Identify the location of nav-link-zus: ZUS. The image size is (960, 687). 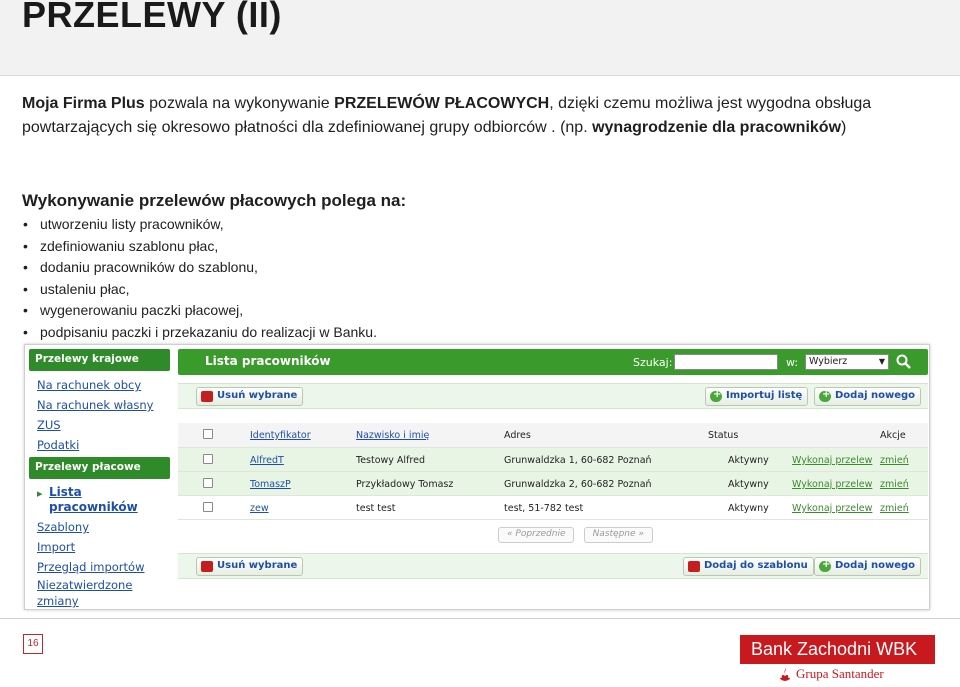
(99, 425).